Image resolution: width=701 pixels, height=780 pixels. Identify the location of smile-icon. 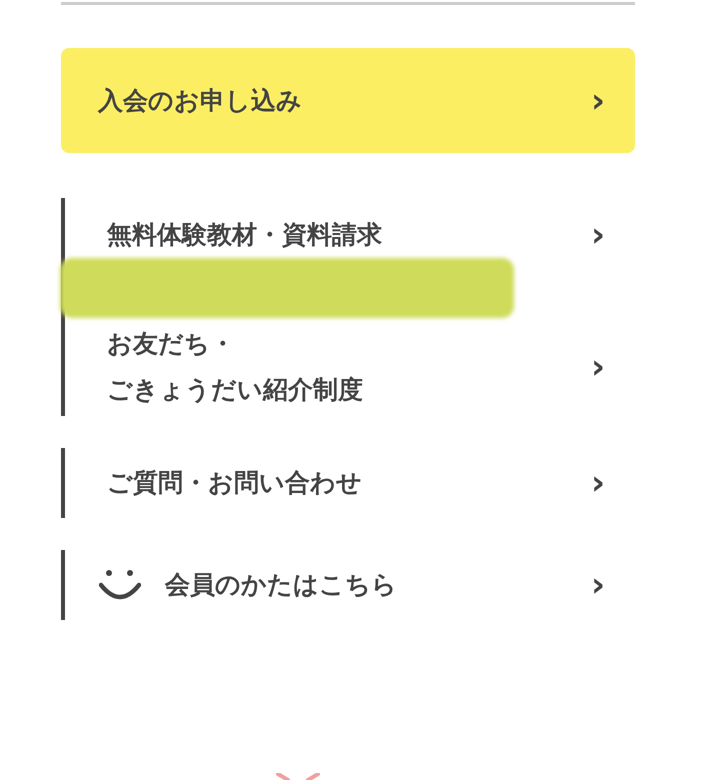
(120, 585).